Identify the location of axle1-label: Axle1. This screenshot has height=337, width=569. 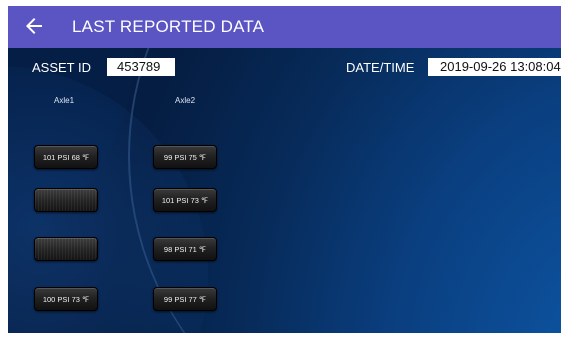
(64, 100).